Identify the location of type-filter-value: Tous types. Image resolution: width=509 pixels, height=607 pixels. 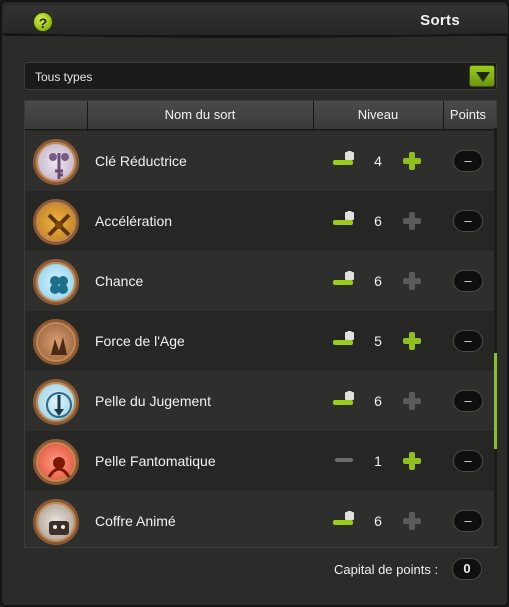
(64, 77).